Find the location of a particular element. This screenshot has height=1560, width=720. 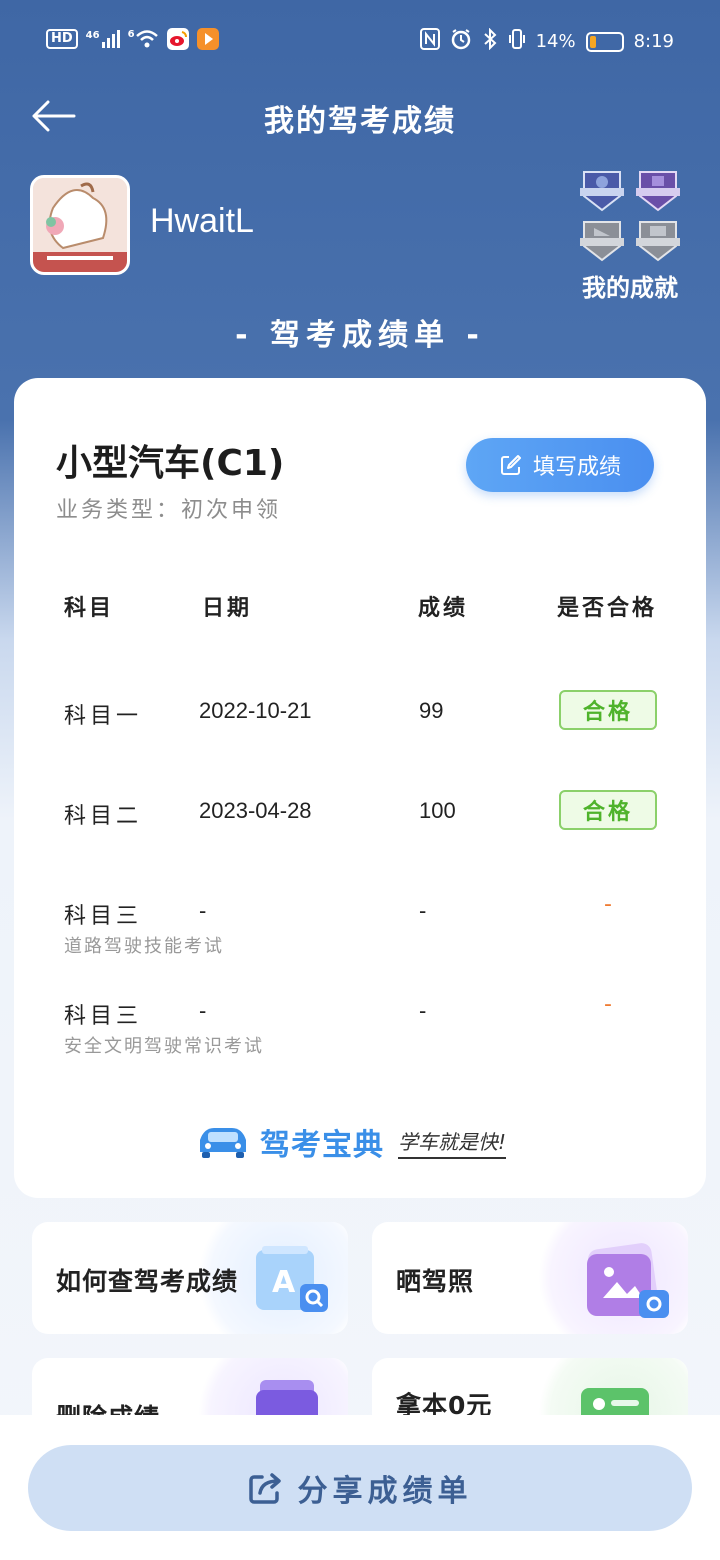

row-date: 2023-04-28 is located at coordinates (255, 810).